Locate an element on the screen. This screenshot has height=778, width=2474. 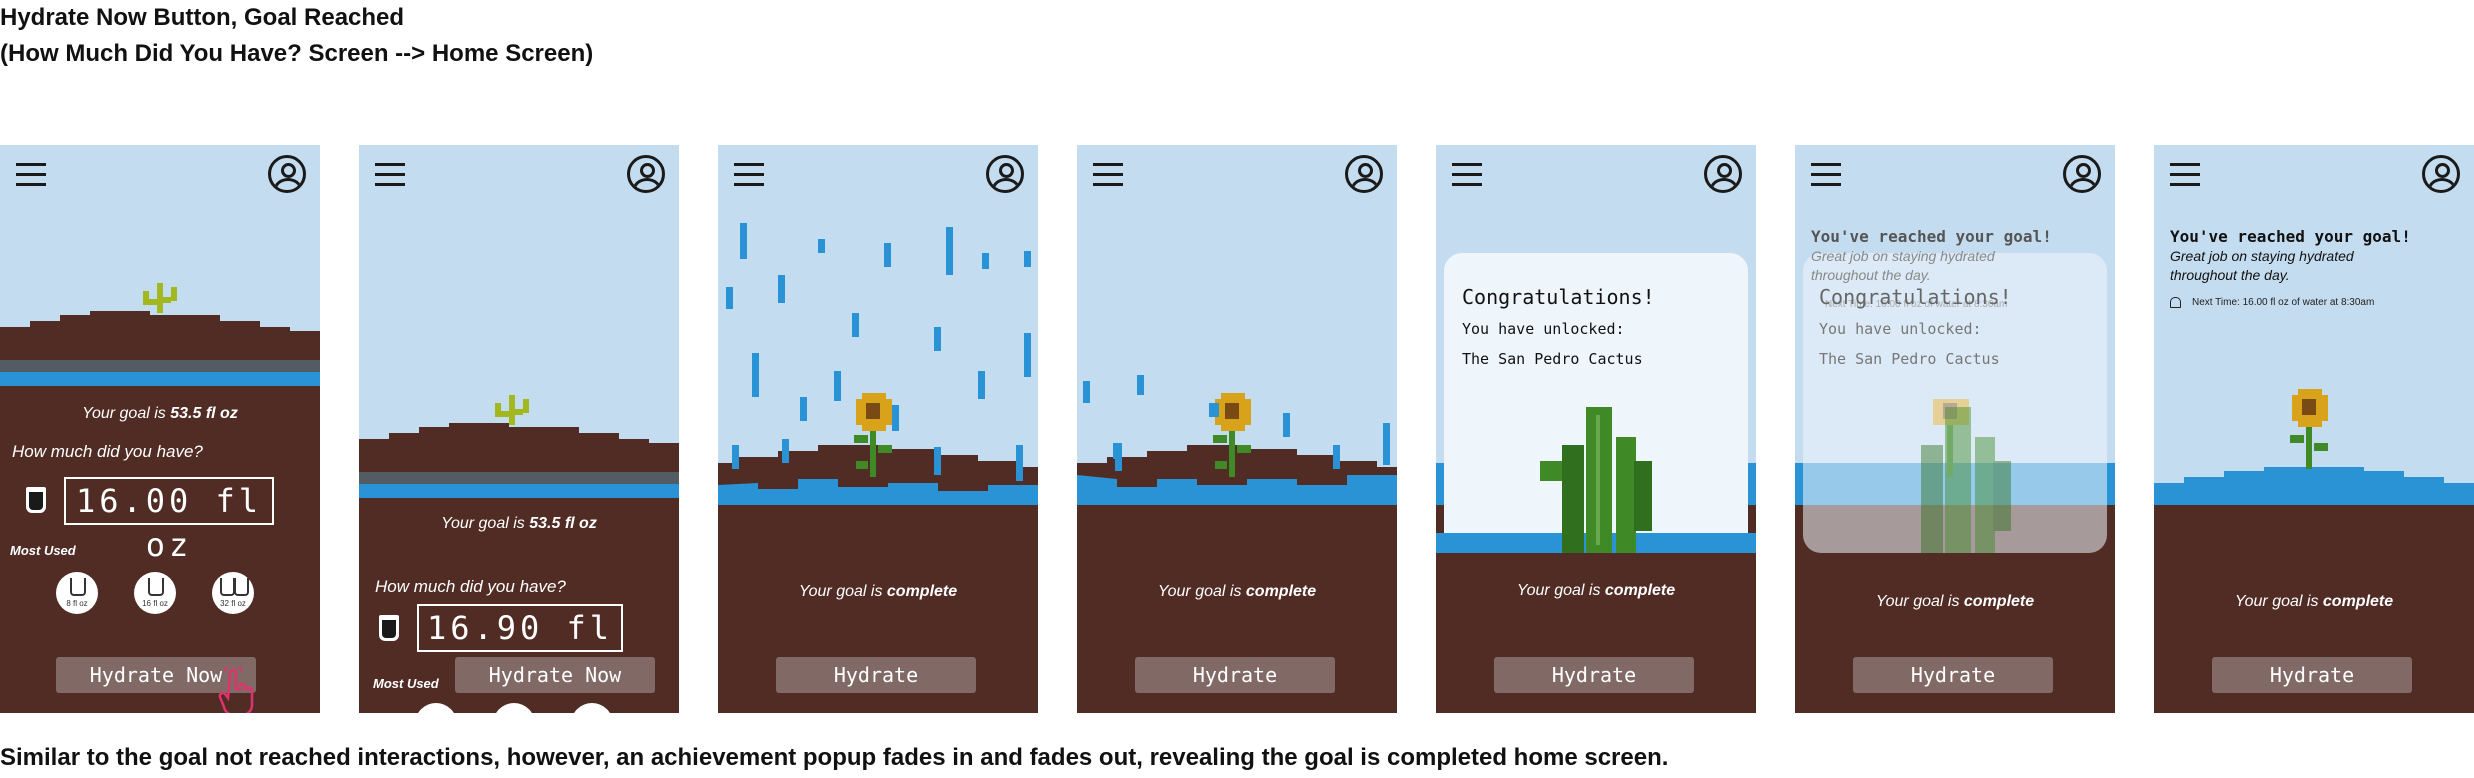
cactus-icon is located at coordinates (1596, 480).